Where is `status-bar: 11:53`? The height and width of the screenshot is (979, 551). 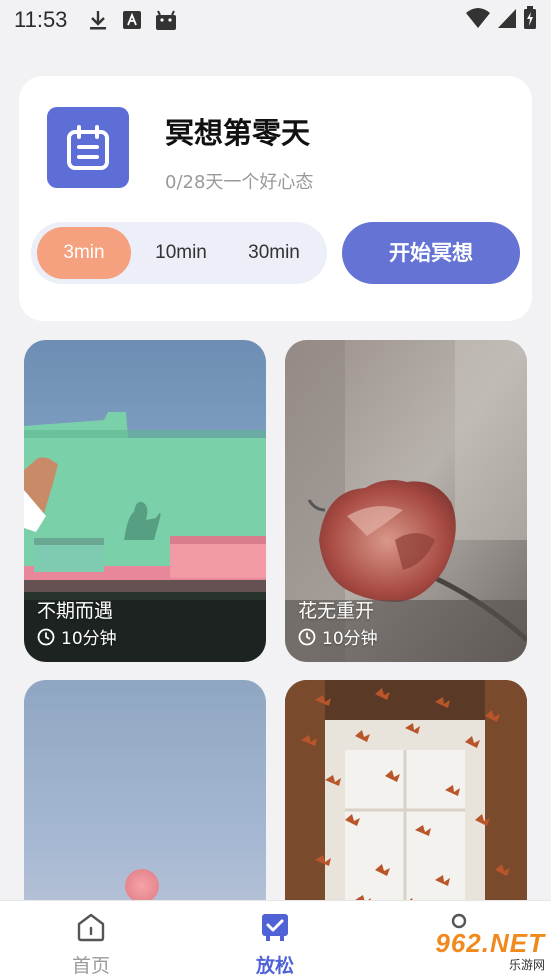 status-bar: 11:53 is located at coordinates (275, 20).